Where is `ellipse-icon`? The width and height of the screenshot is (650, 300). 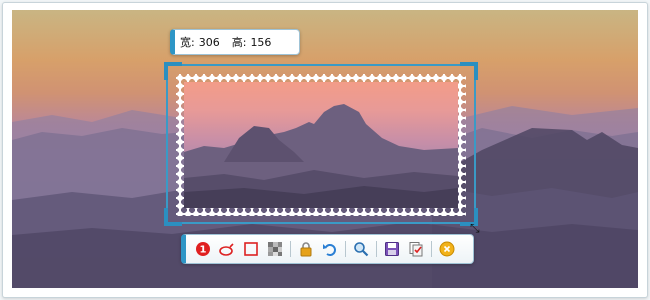
ellipse-icon is located at coordinates (227, 249).